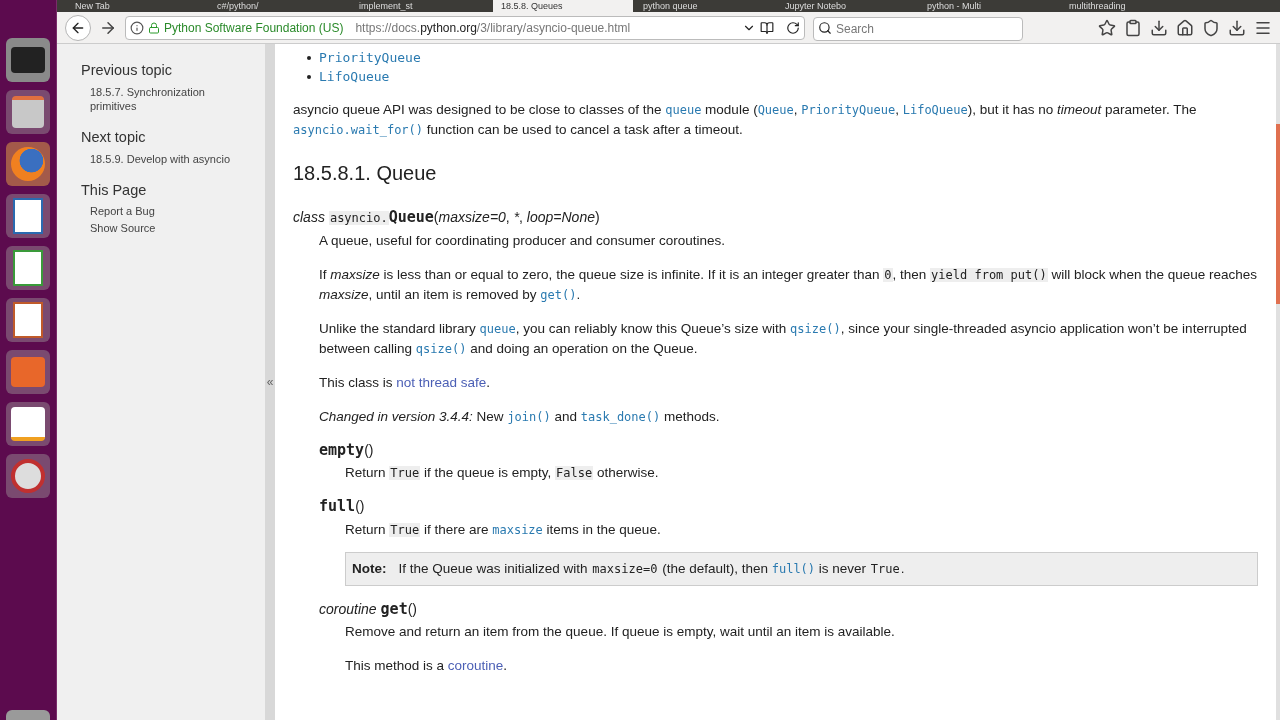 Image resolution: width=1280 pixels, height=720 pixels. What do you see at coordinates (254, 28) in the screenshot?
I see `site-identity: Python Software Foundation (US)` at bounding box center [254, 28].